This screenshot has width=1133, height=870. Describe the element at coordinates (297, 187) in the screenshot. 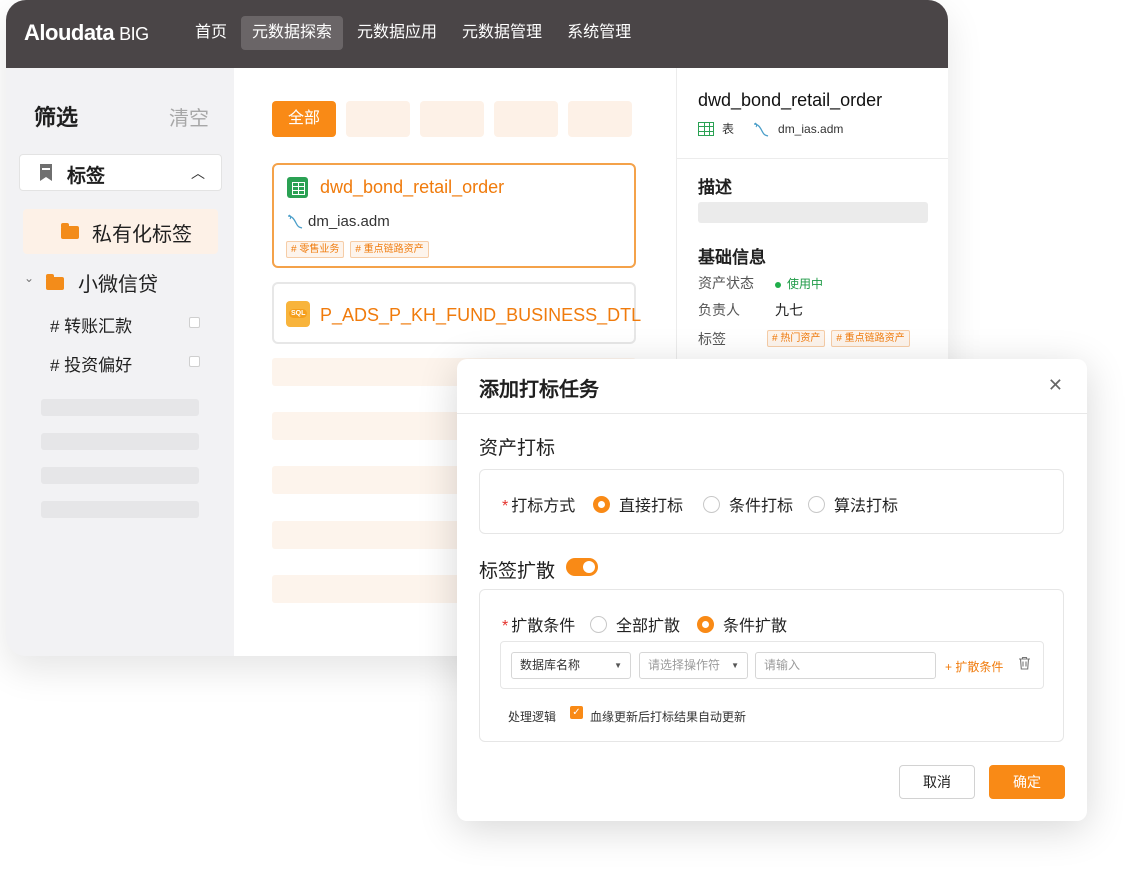

I see `table-icon` at that location.